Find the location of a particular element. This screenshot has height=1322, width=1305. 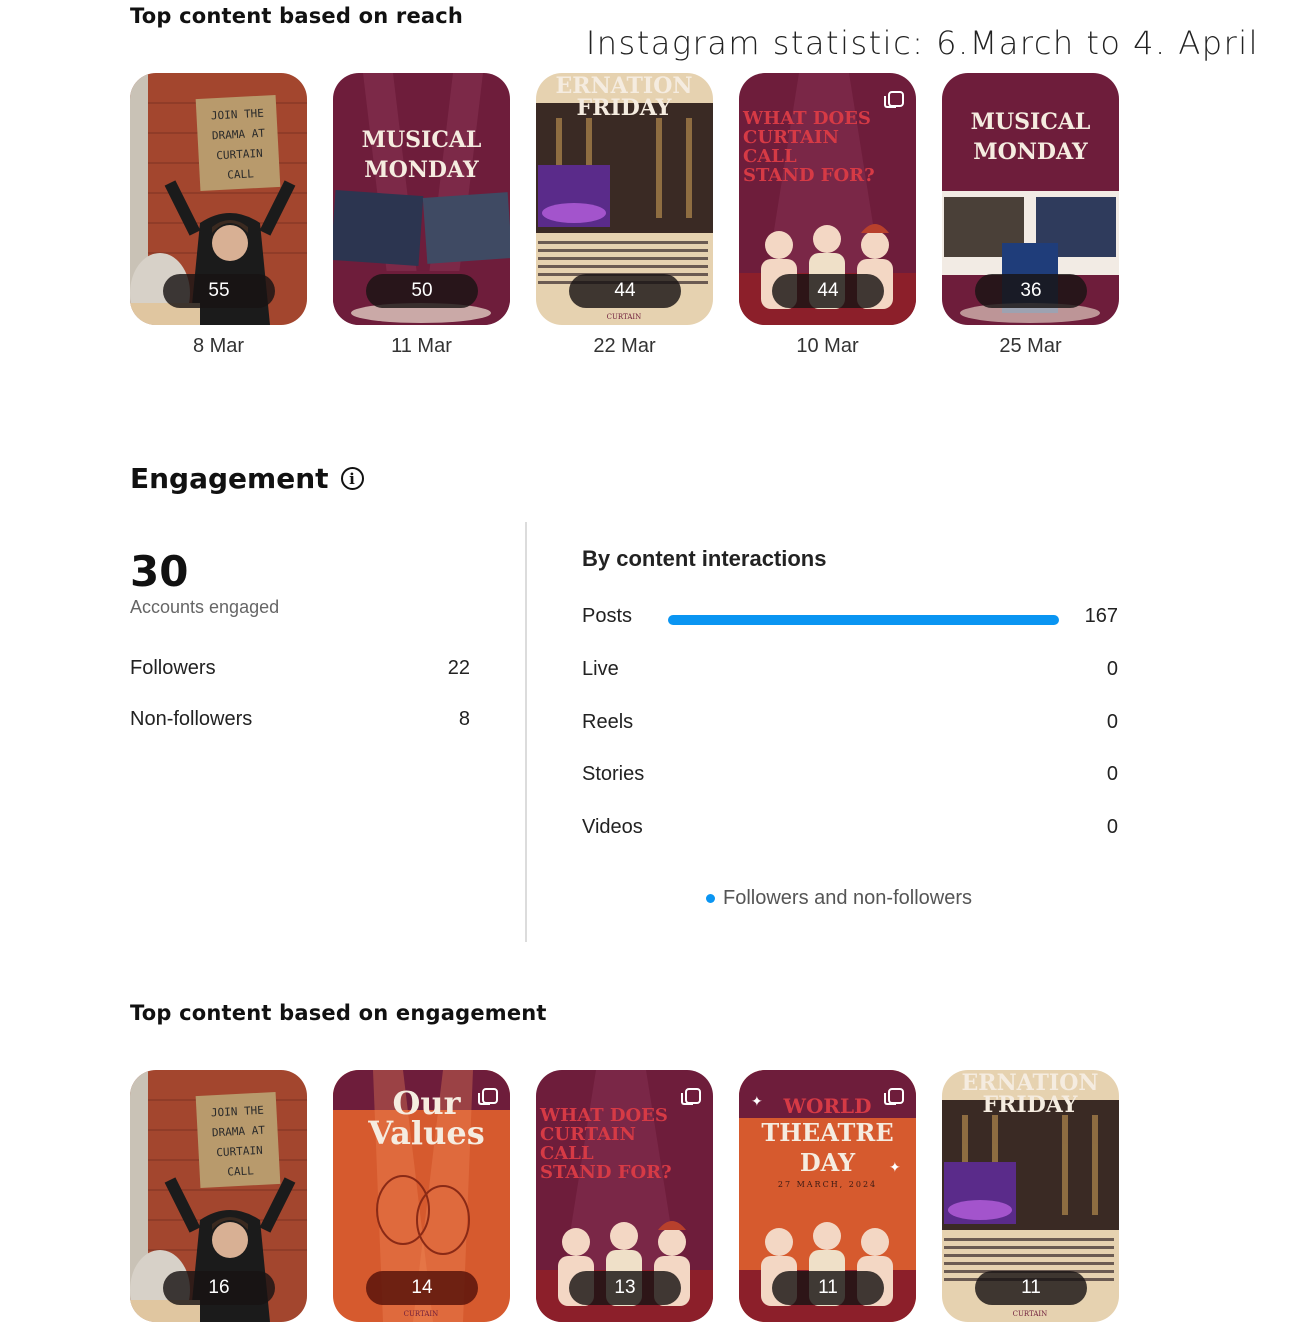

interaction-row-posts: Posts 167 is located at coordinates (850, 619).